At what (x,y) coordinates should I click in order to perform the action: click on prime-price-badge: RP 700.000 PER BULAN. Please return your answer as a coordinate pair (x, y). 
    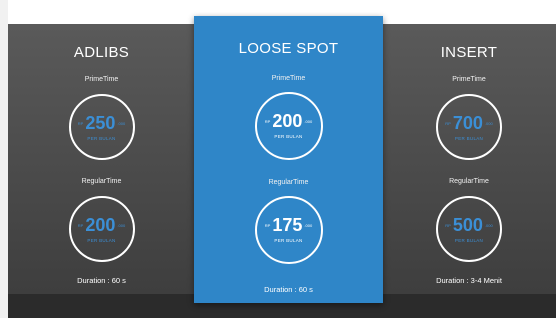
    Looking at the image, I should click on (469, 127).